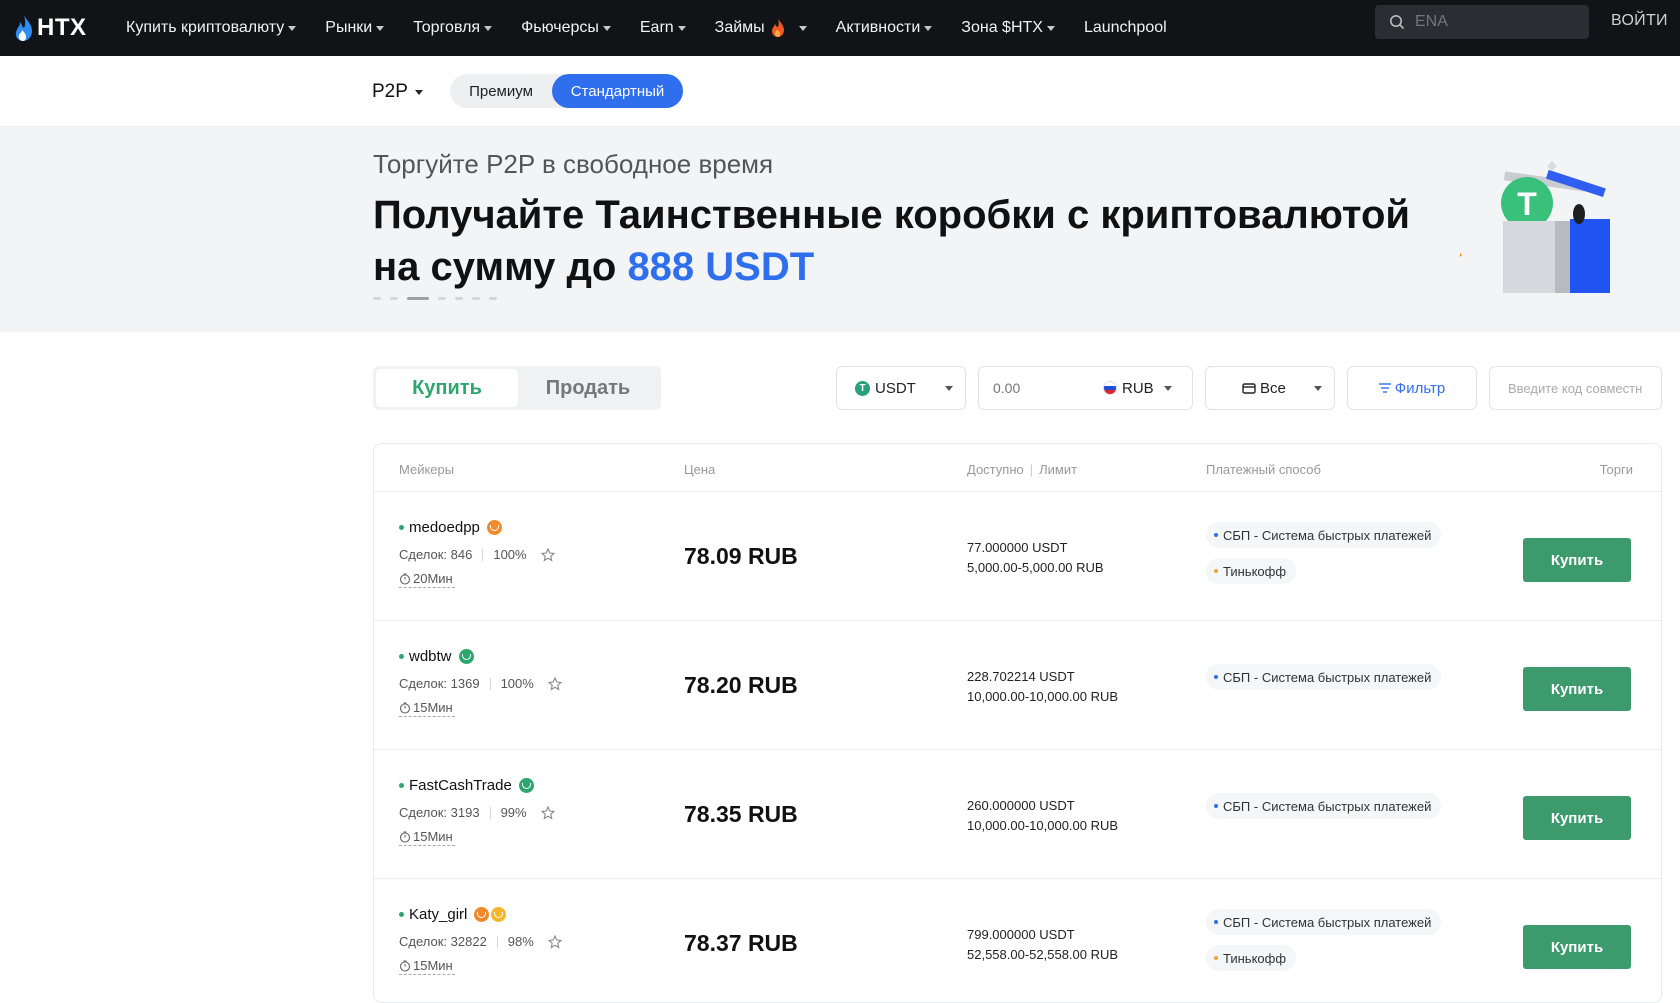 This screenshot has width=1680, height=1003. Describe the element at coordinates (1495, 22) in the screenshot. I see `search-input` at that location.